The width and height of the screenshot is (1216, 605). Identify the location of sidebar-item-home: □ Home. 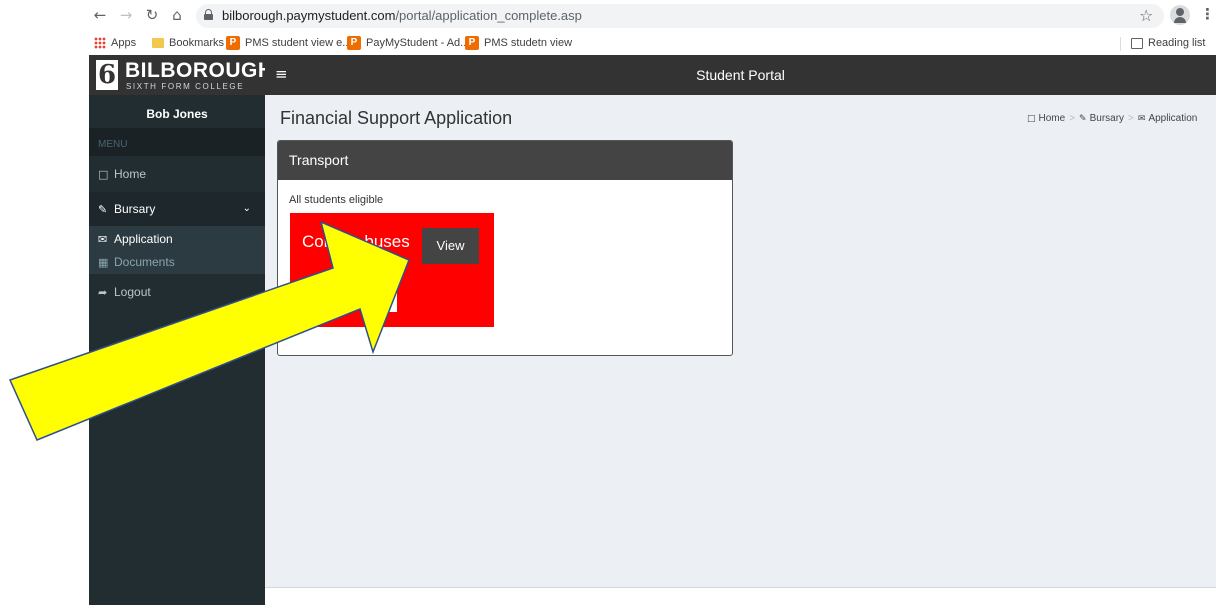
(177, 174).